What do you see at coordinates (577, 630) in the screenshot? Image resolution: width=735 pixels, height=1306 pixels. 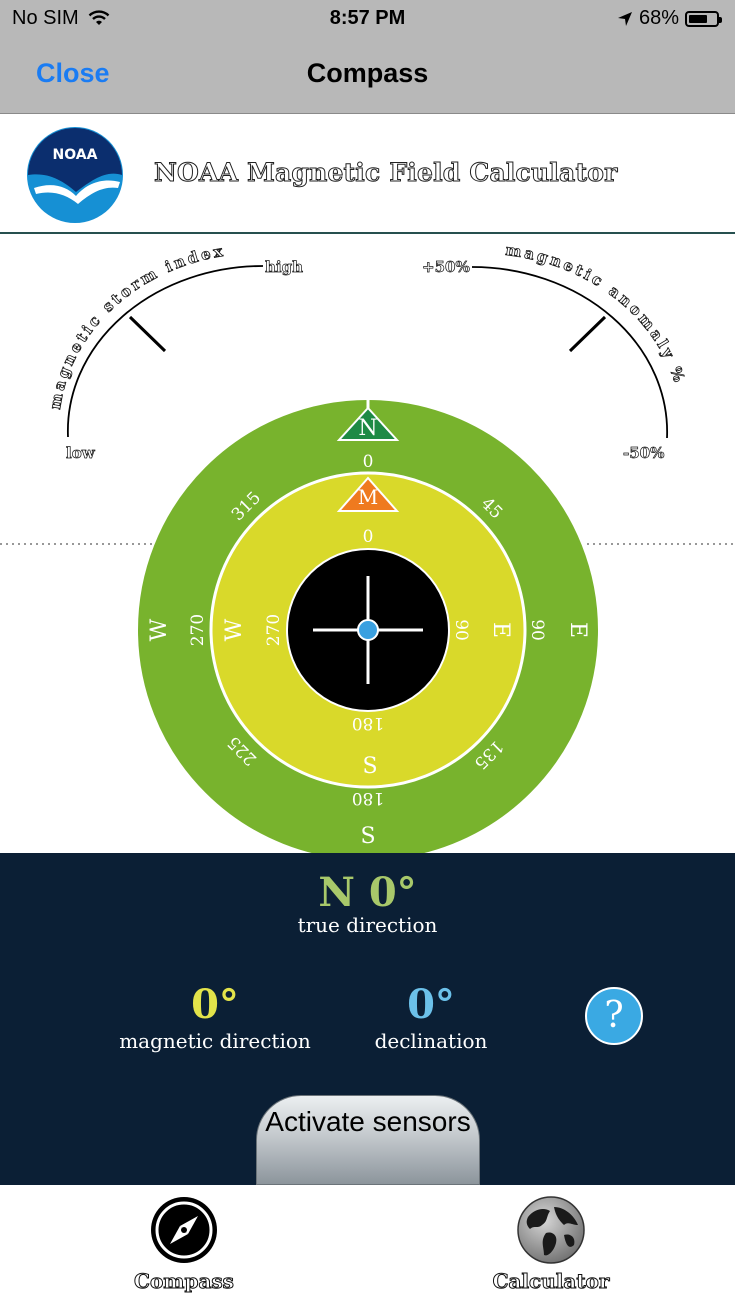 I see `outer-dir-e: E` at bounding box center [577, 630].